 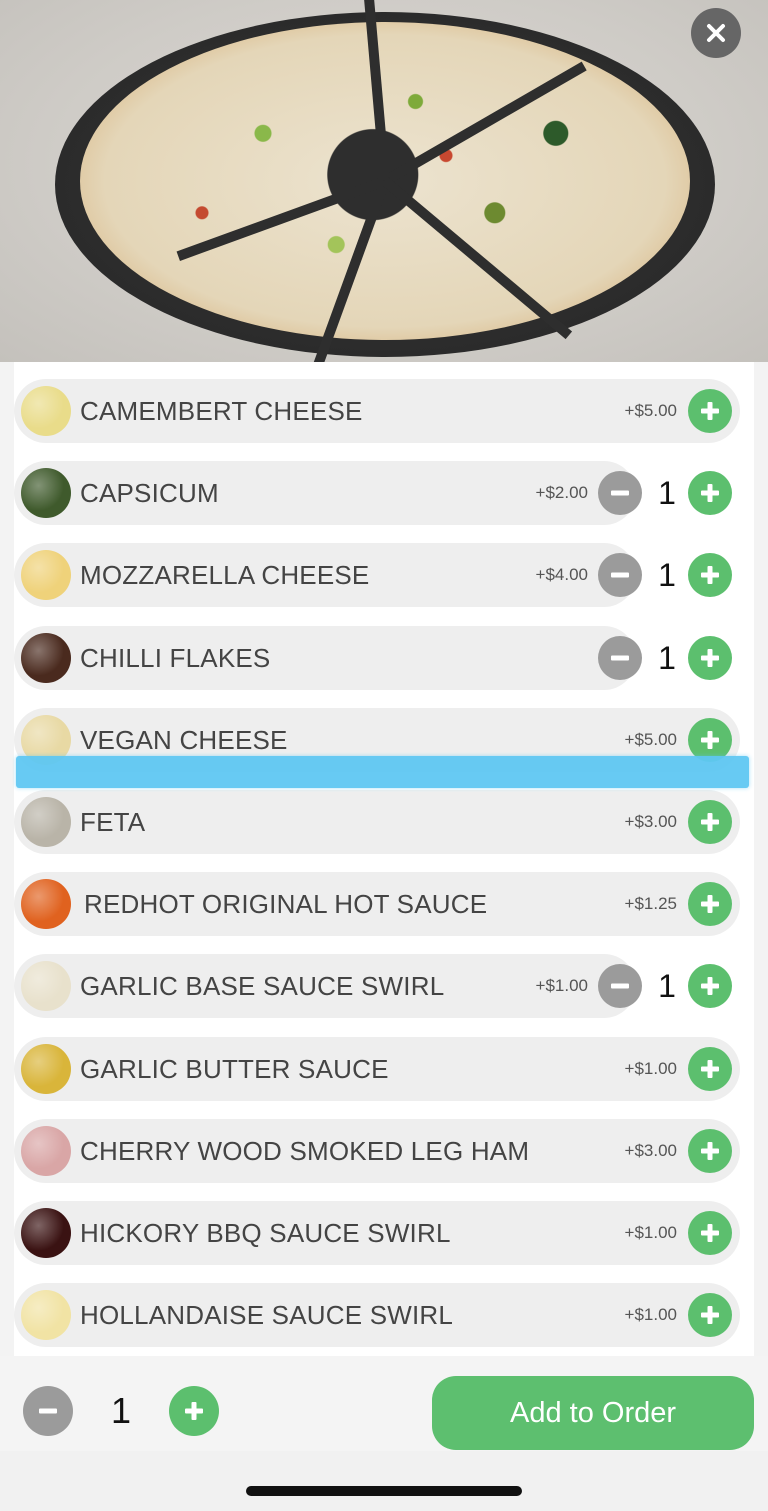 I want to click on extra-item-name: REDHOT ORIGINAL HOT SAUCE, so click(x=286, y=904).